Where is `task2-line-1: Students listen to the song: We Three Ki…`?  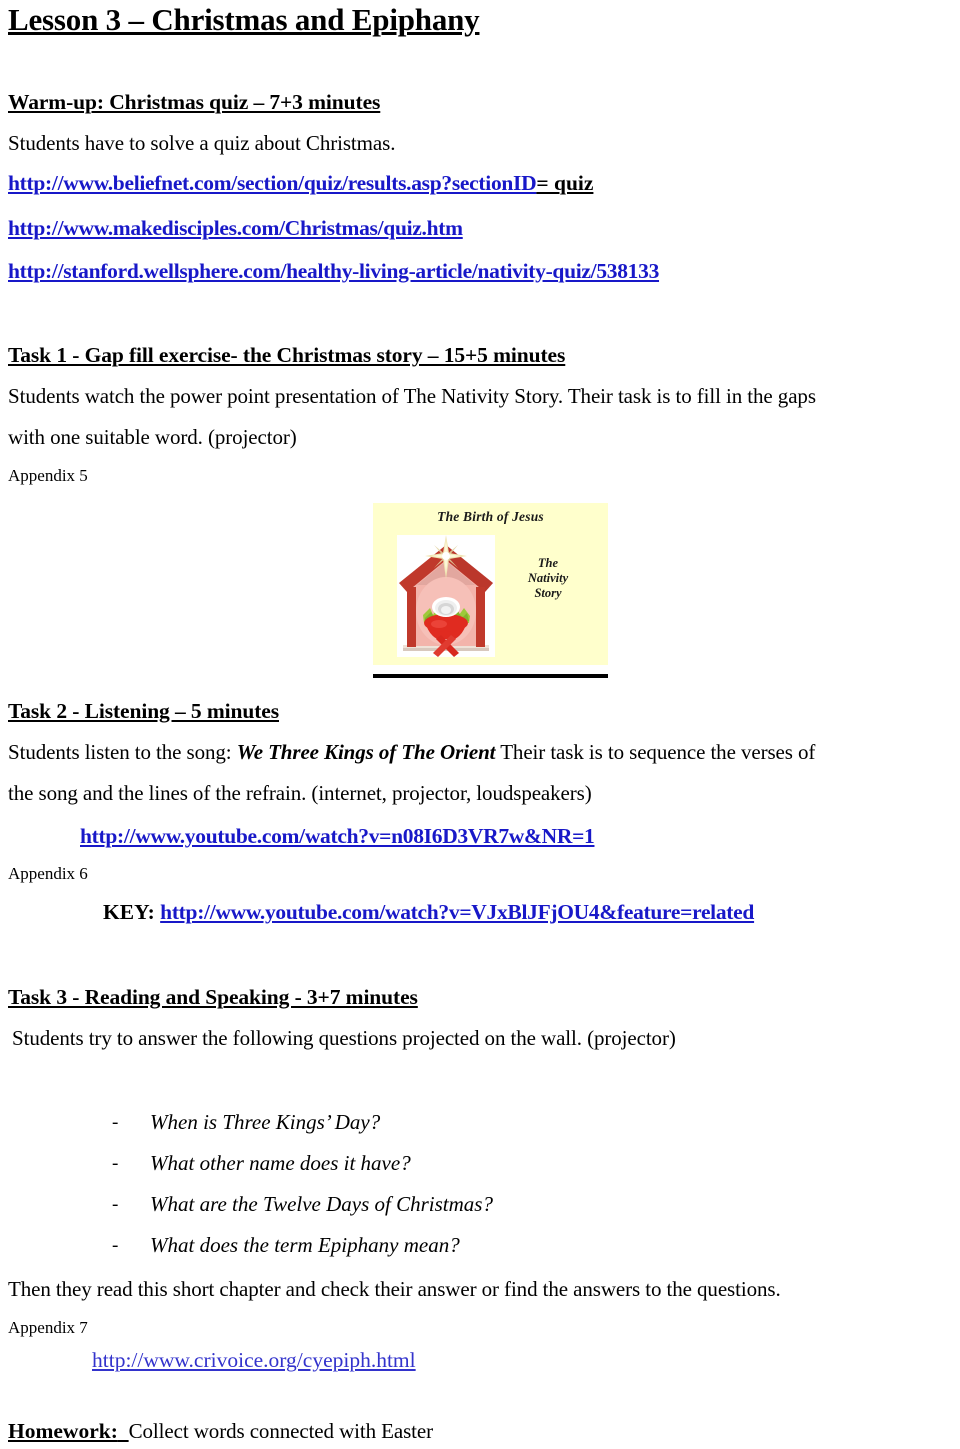 task2-line-1: Students listen to the song: We Three Ki… is located at coordinates (411, 752).